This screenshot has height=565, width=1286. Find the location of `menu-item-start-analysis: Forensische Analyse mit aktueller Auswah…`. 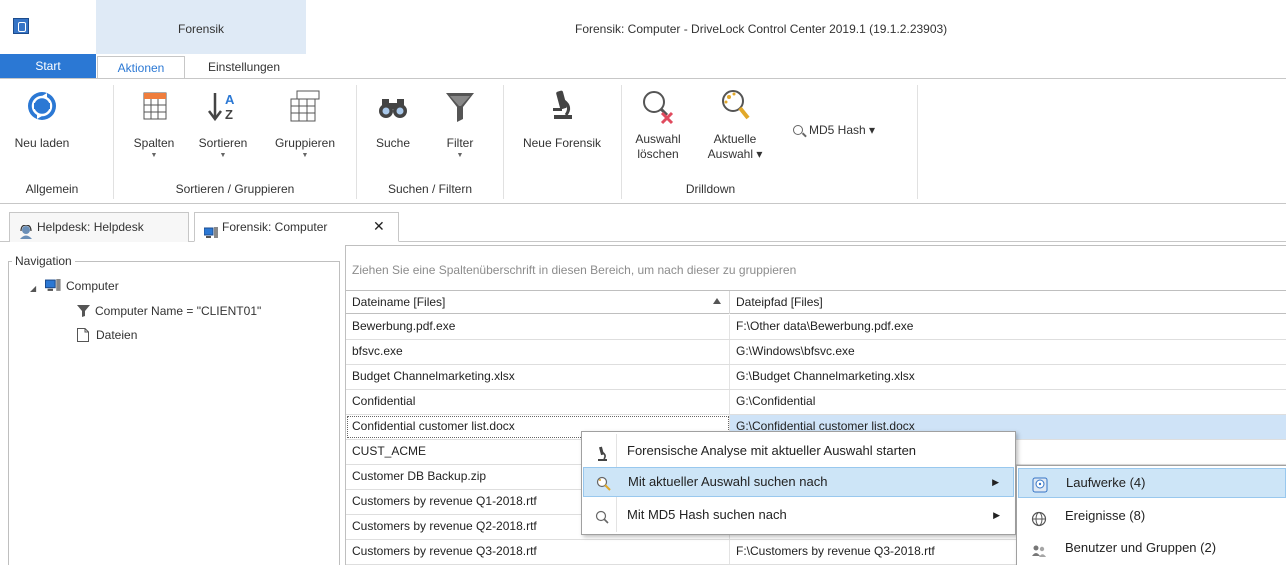

menu-item-start-analysis: Forensische Analyse mit aktueller Auswah… is located at coordinates (798, 451).